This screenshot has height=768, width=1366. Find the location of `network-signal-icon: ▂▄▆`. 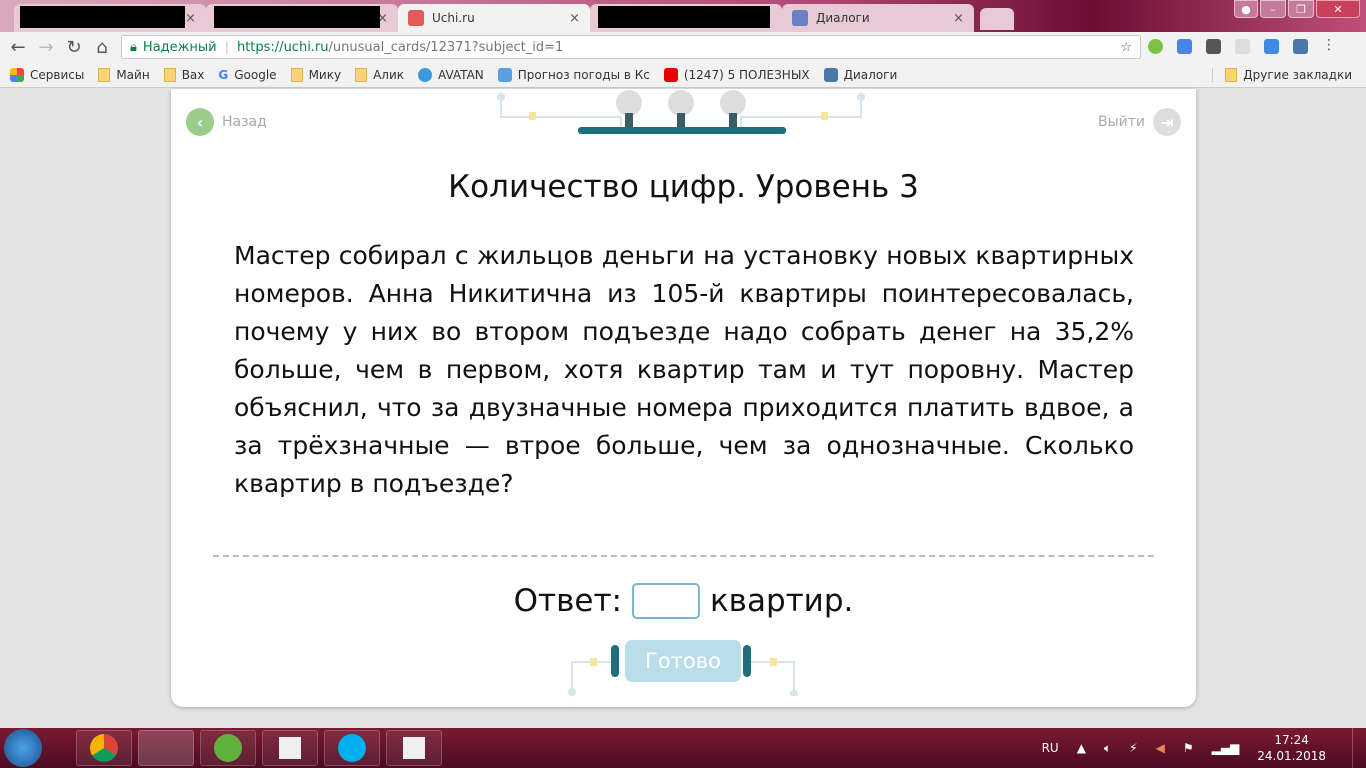

network-signal-icon: ▂▄▆ is located at coordinates (1226, 748).